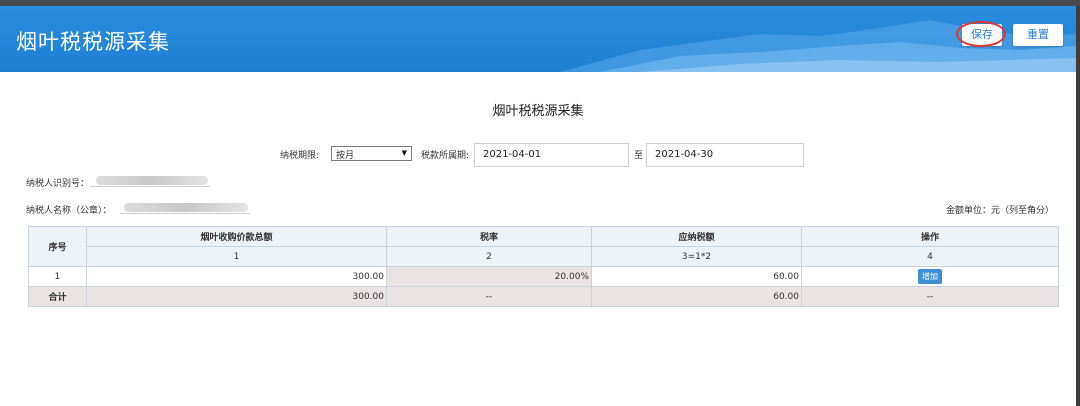 The width and height of the screenshot is (1080, 406). I want to click on taxpayer-name-label: 纳税人名称（公章）：, so click(69, 211).